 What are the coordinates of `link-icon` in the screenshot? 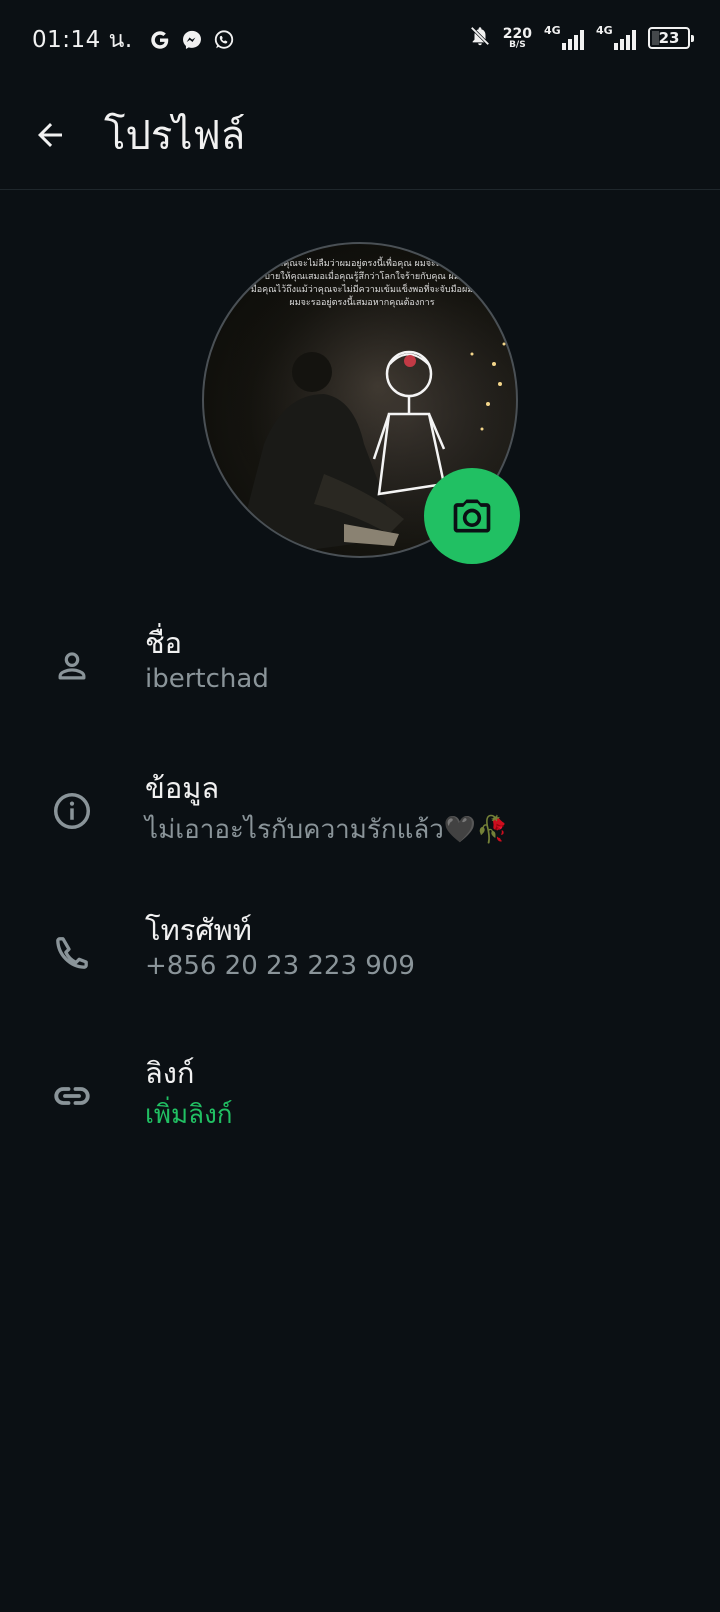 It's located at (72, 1096).